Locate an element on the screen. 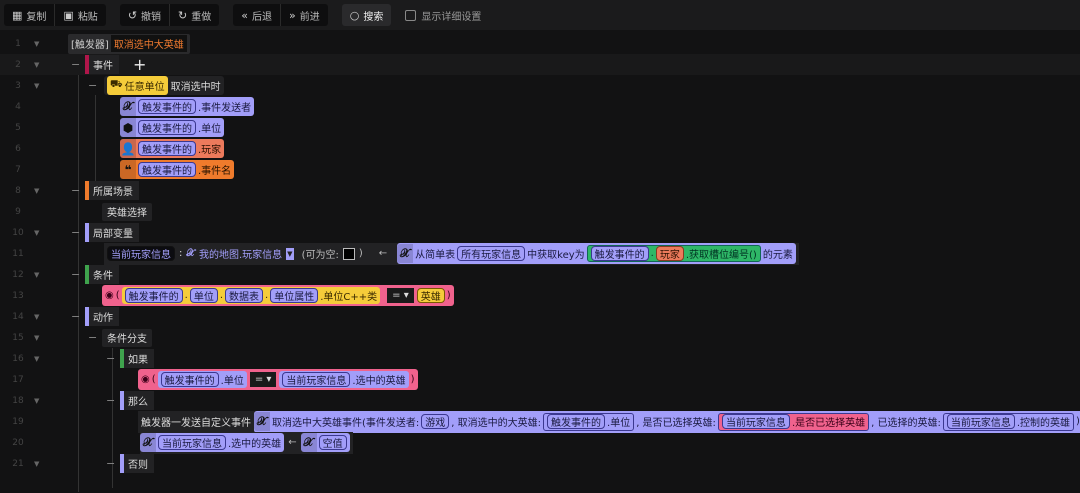  if-branch: 条件分支 is located at coordinates (127, 337).